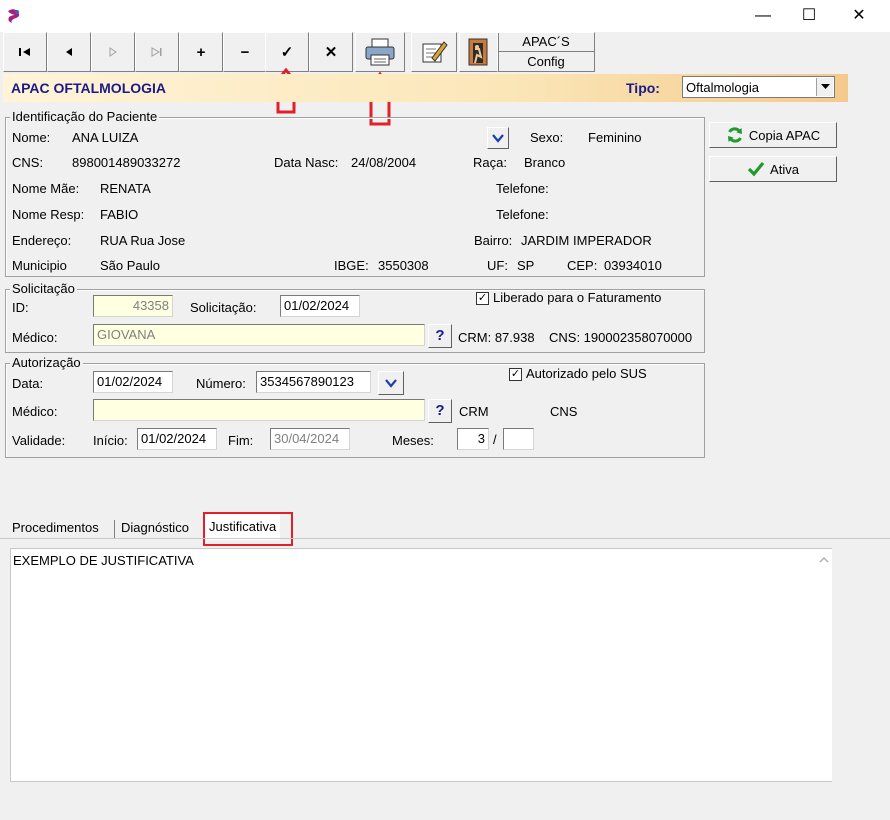  I want to click on uf-value: SP, so click(526, 265).